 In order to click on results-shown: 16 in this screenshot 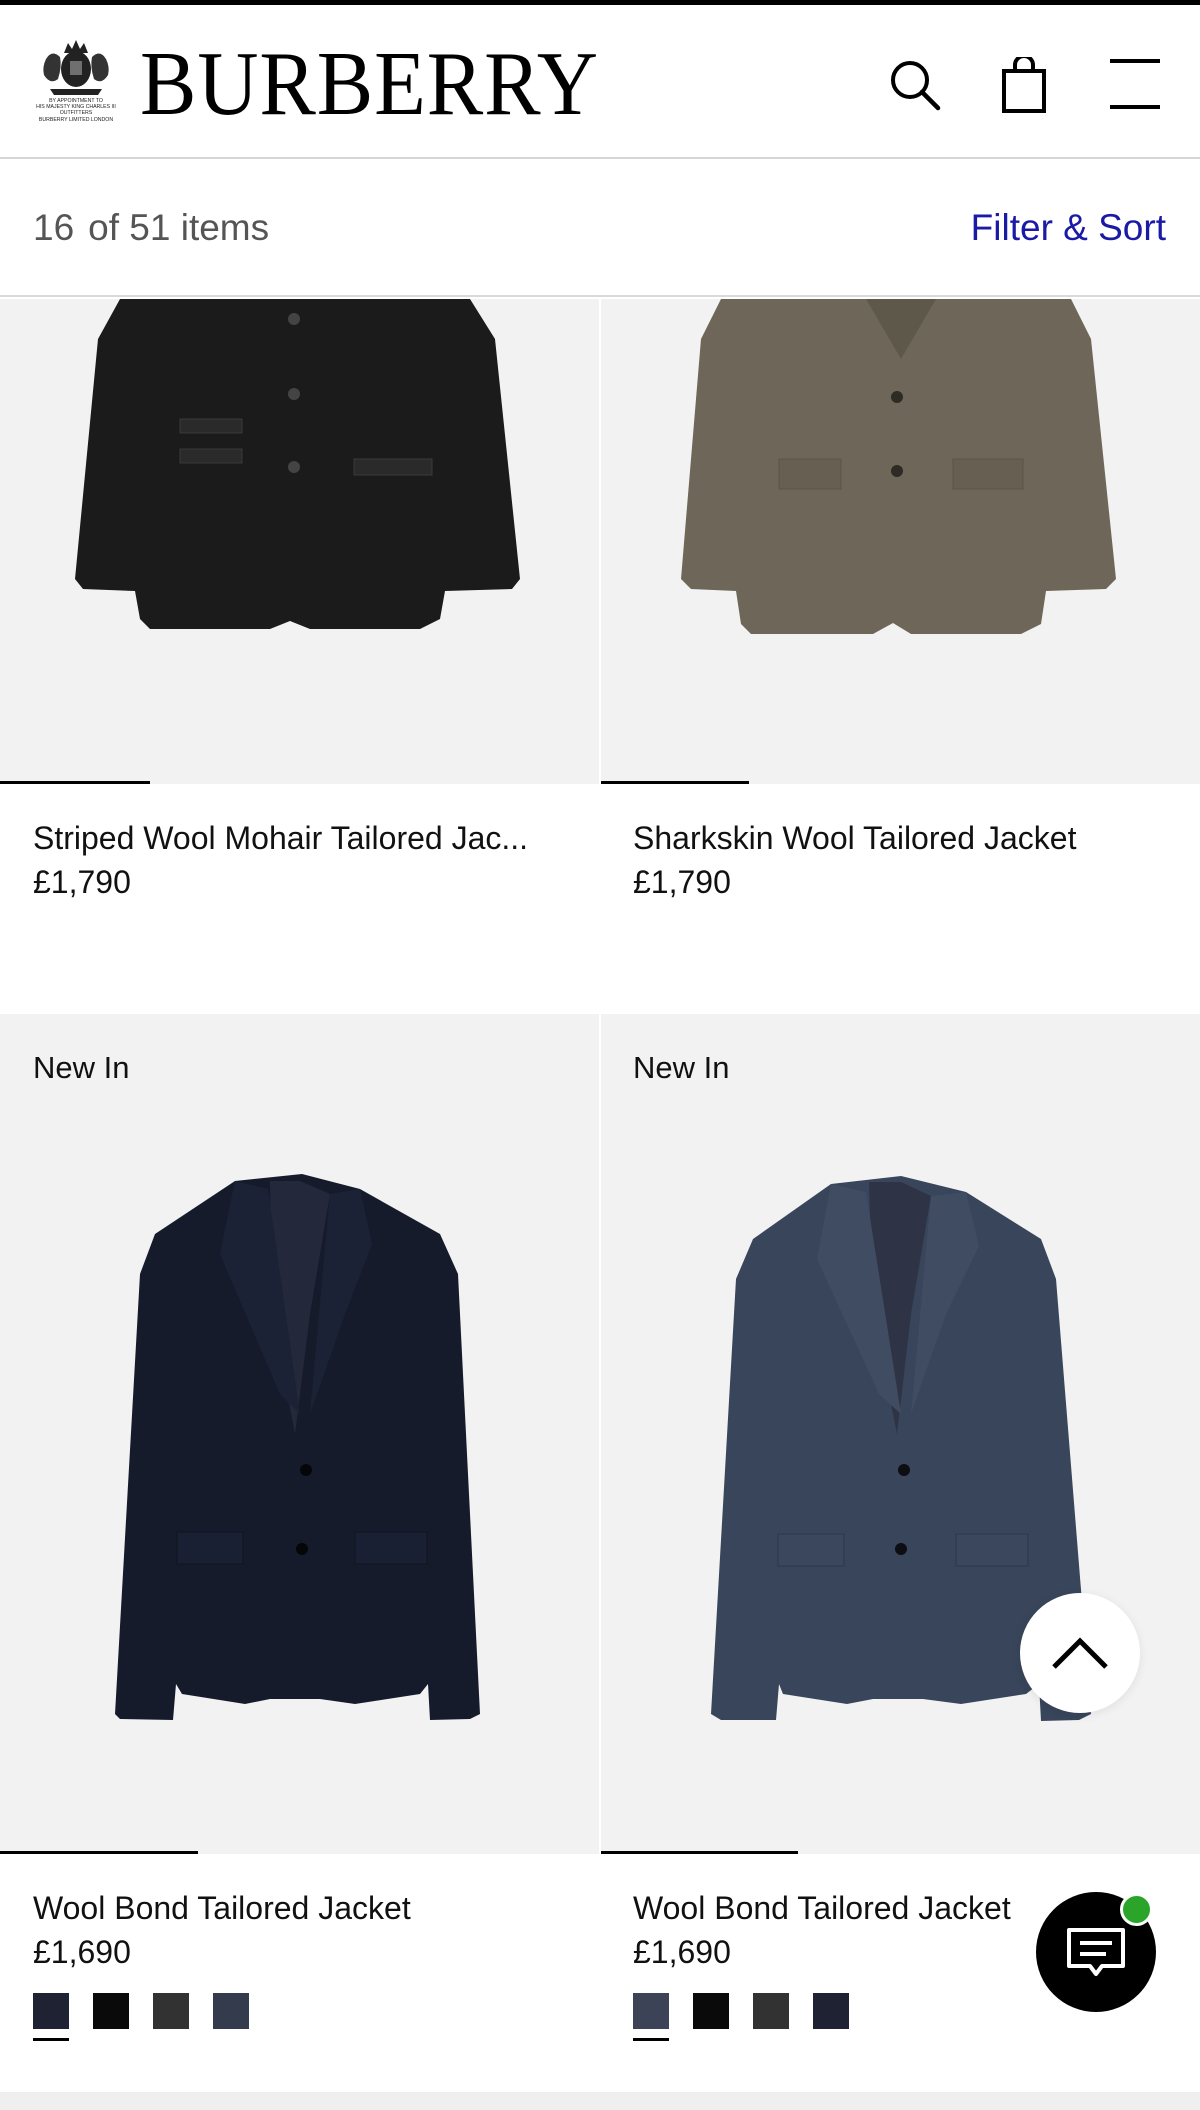, I will do `click(54, 227)`.